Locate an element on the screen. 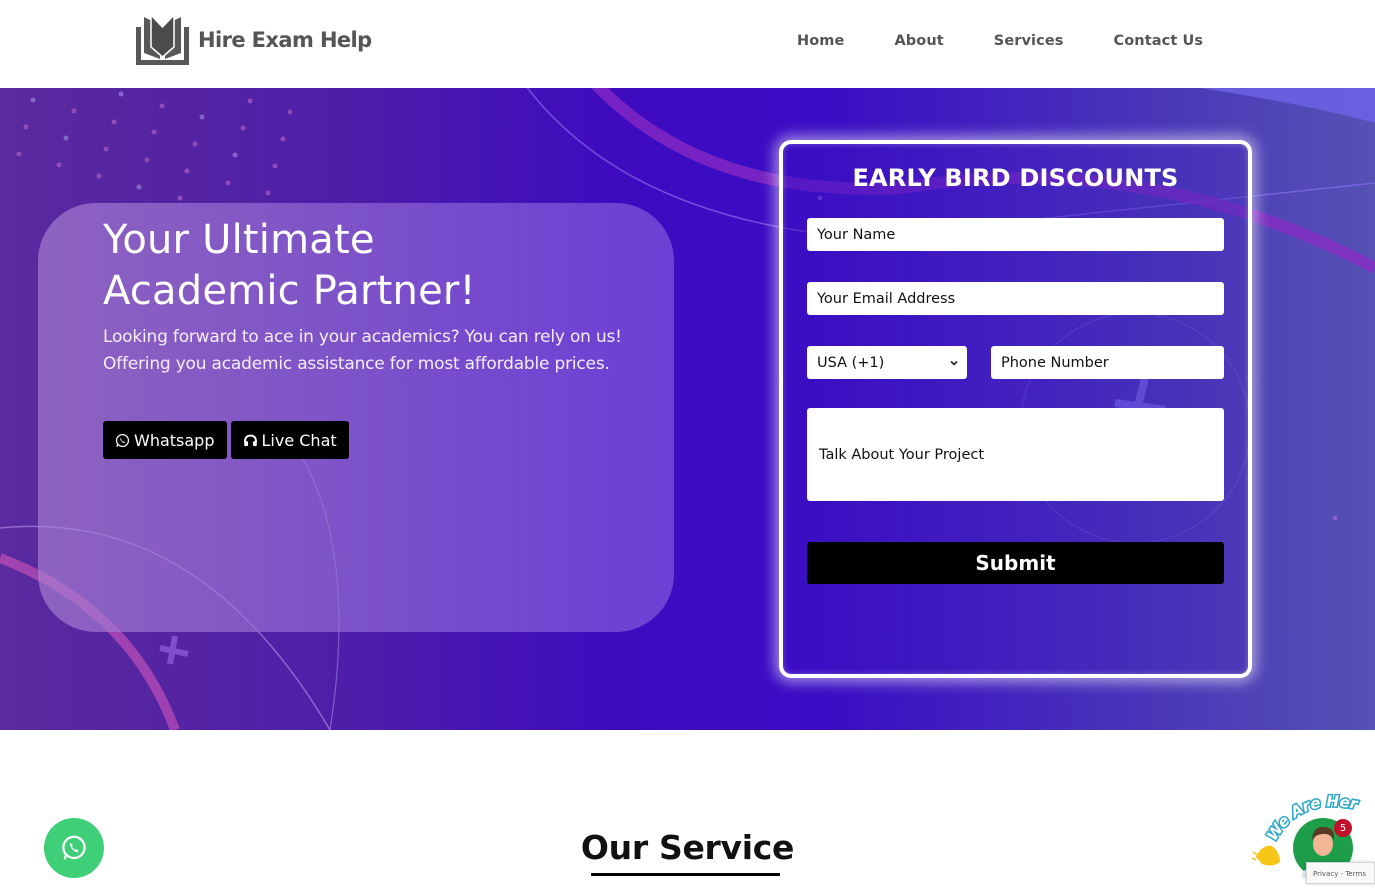  section-title-our-service: Our Service is located at coordinates (687, 847).